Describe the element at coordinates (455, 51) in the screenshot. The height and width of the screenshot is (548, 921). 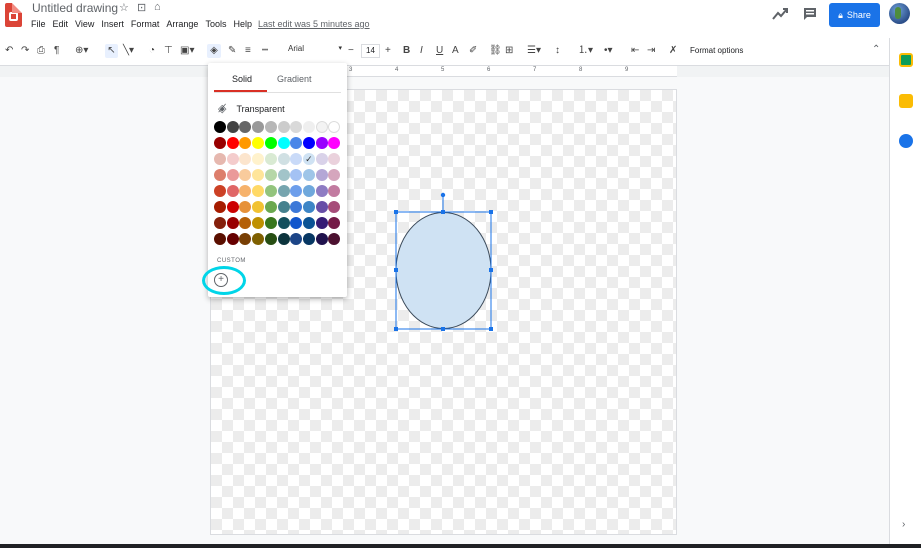
I see `text-color-icon: A` at that location.